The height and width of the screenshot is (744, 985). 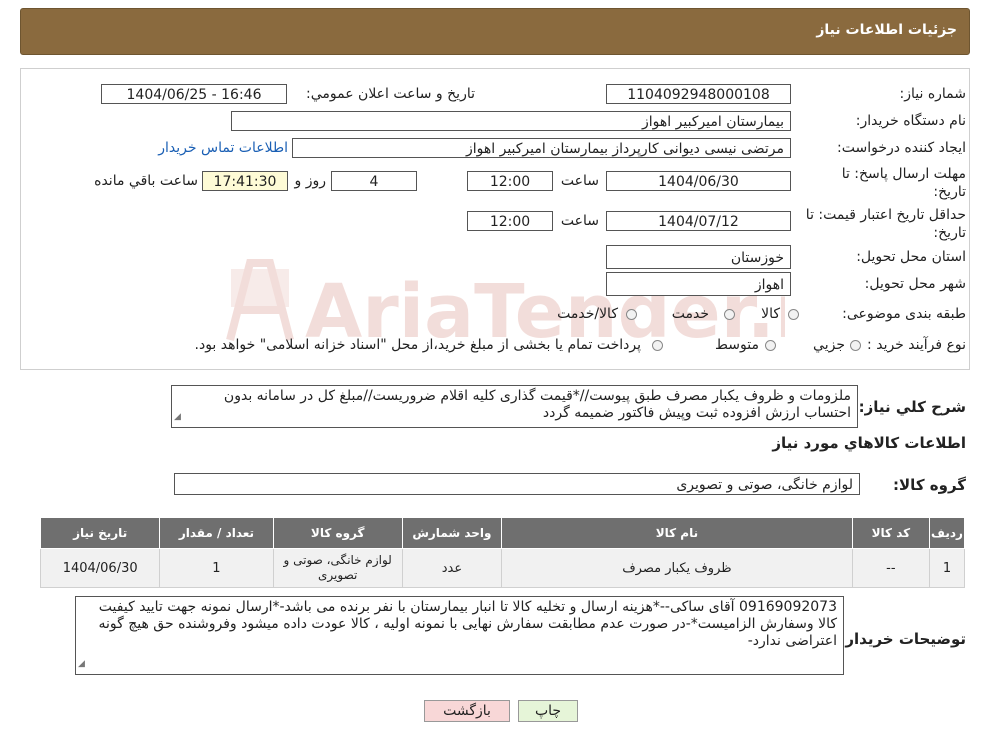 I want to click on goods-group-label: گروه کالا:, so click(x=929, y=485).